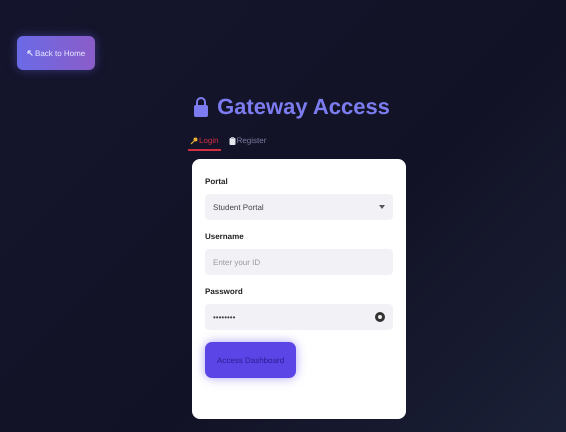  What do you see at coordinates (194, 140) in the screenshot?
I see `key-icon` at bounding box center [194, 140].